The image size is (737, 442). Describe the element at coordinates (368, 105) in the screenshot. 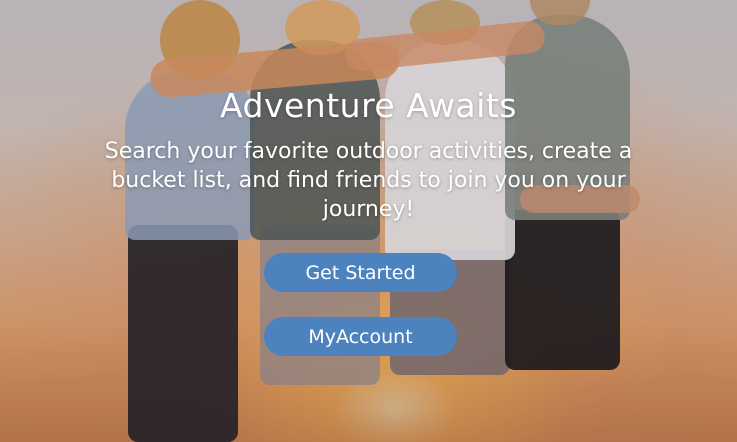

I see `hero-title: Adventure Awaits` at that location.